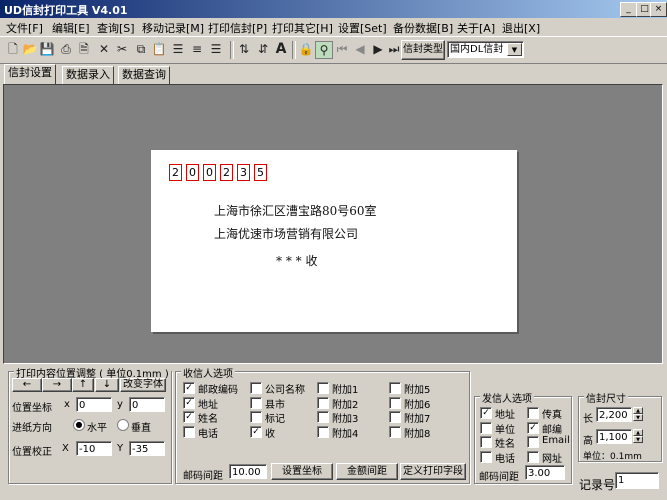  What do you see at coordinates (120, 404) in the screenshot?
I see `y-label: y` at bounding box center [120, 404].